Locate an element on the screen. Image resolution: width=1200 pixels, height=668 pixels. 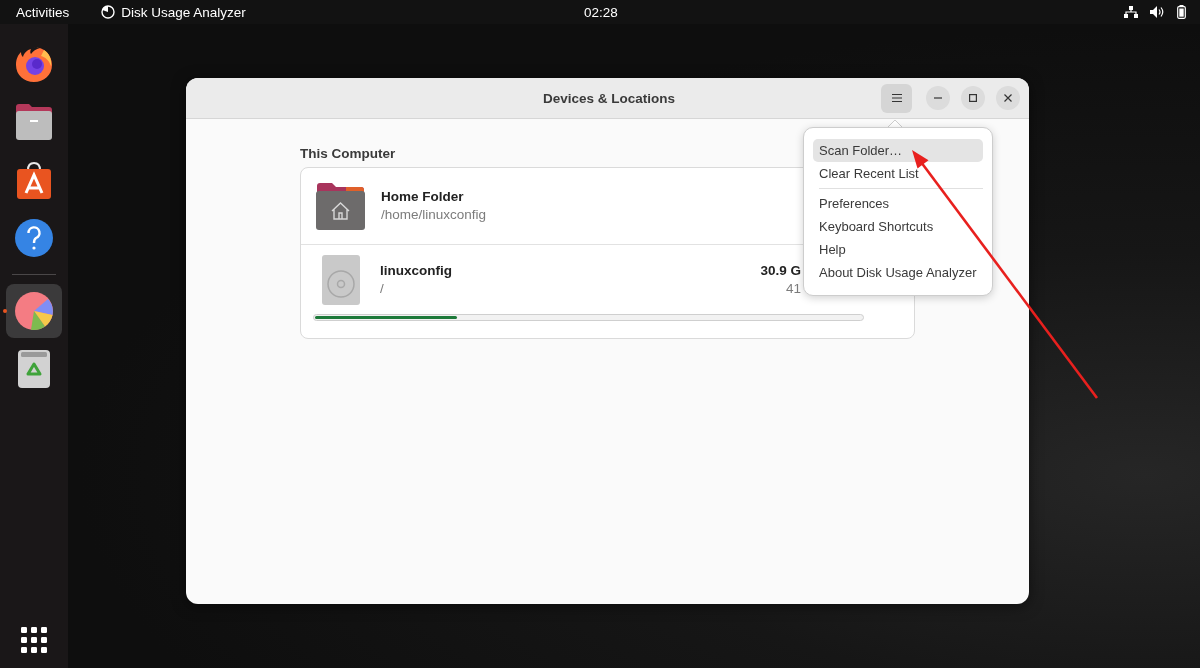
maximize-icon is located at coordinates (973, 98).